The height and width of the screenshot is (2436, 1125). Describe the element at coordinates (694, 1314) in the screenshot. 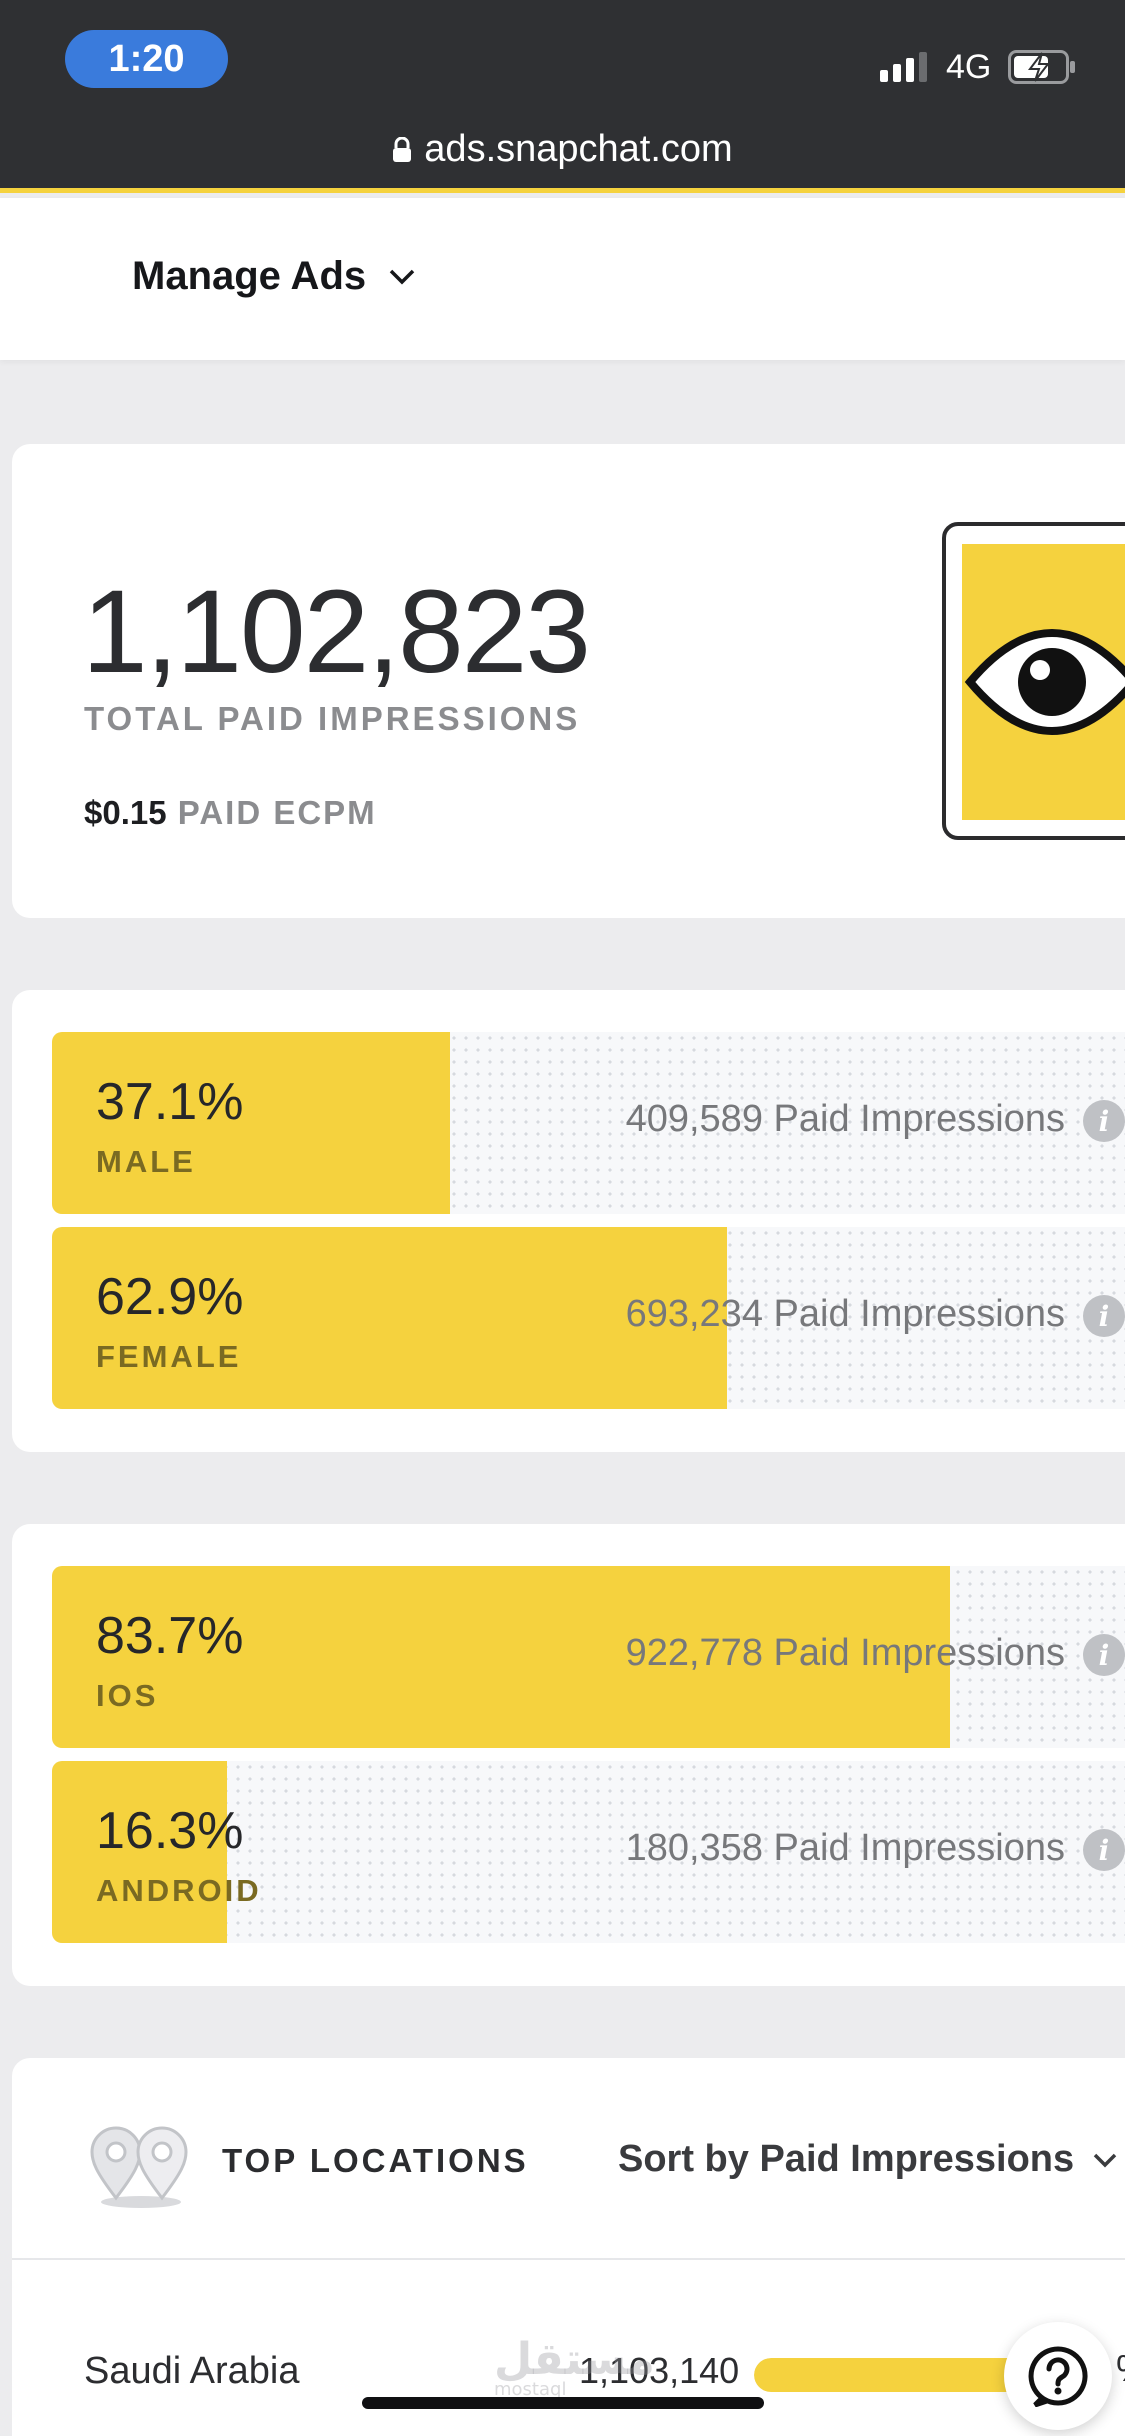

I see `female-impressions-value: 693,234` at that location.